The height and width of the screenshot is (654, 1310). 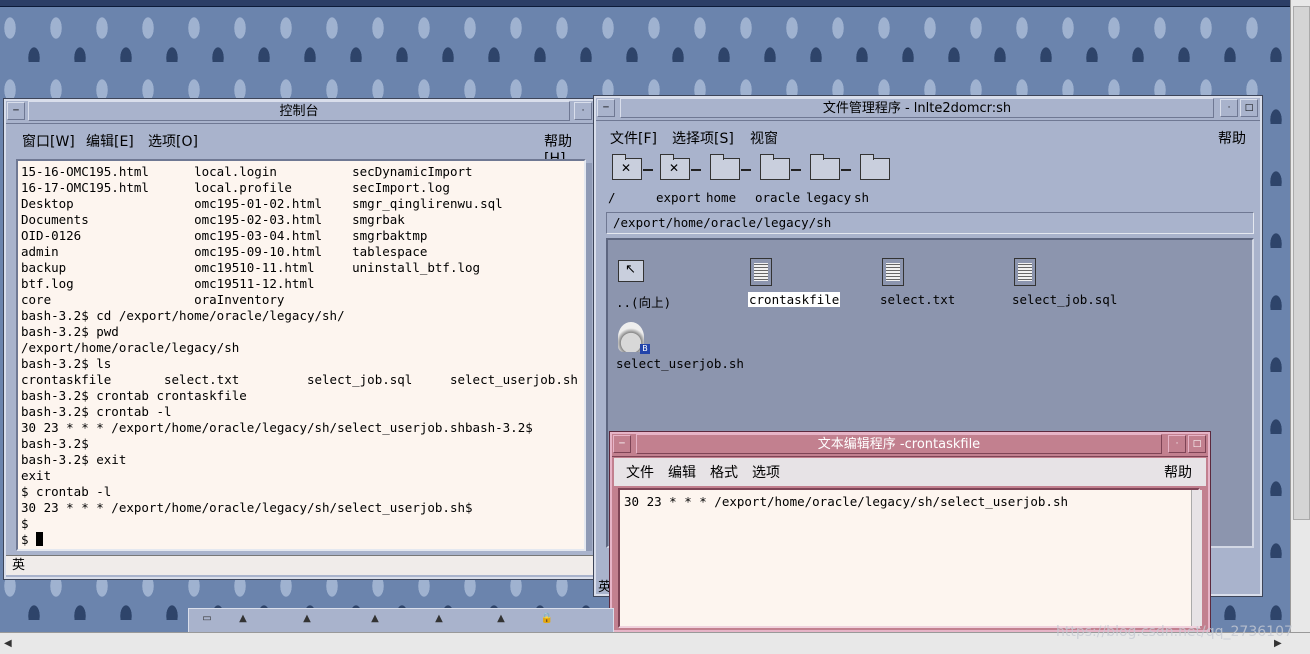 What do you see at coordinates (777, 197) in the screenshot?
I see `crumb-oracle: oracle` at bounding box center [777, 197].